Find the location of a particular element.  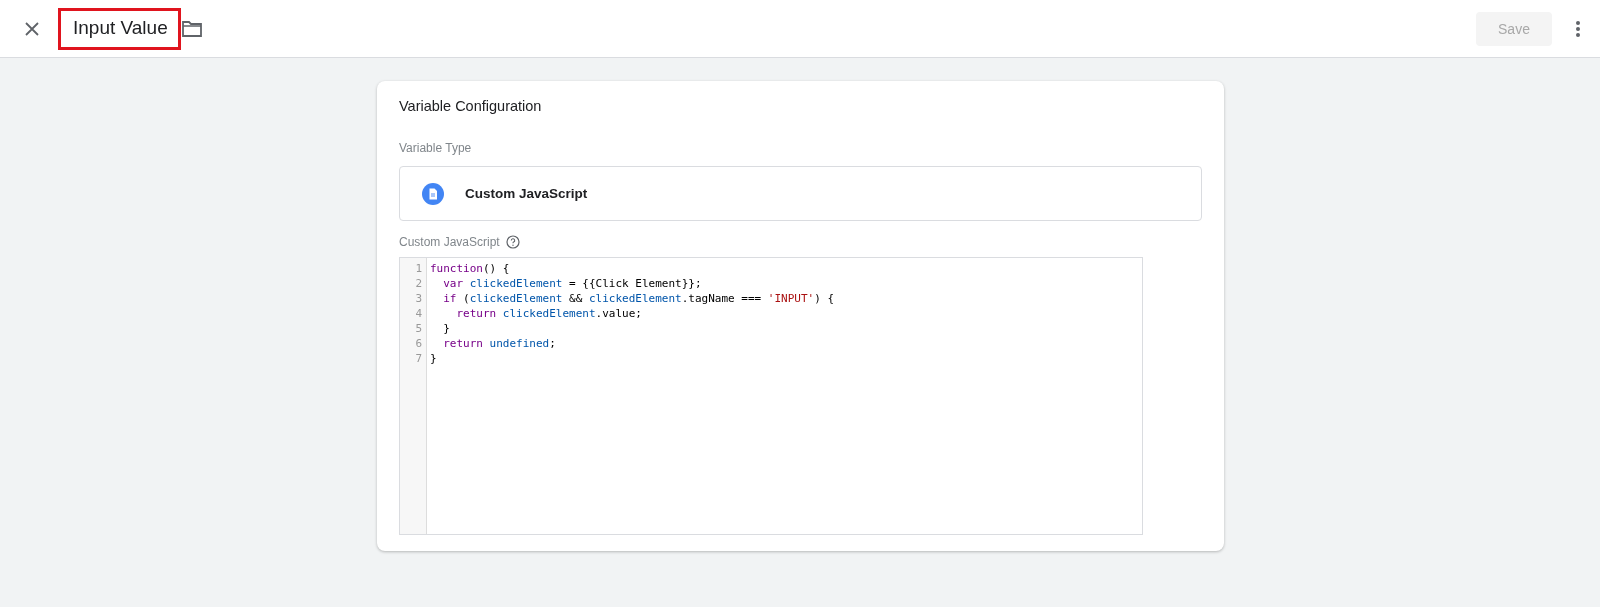

variable-type-selector: Custom JavaScript is located at coordinates (800, 193).